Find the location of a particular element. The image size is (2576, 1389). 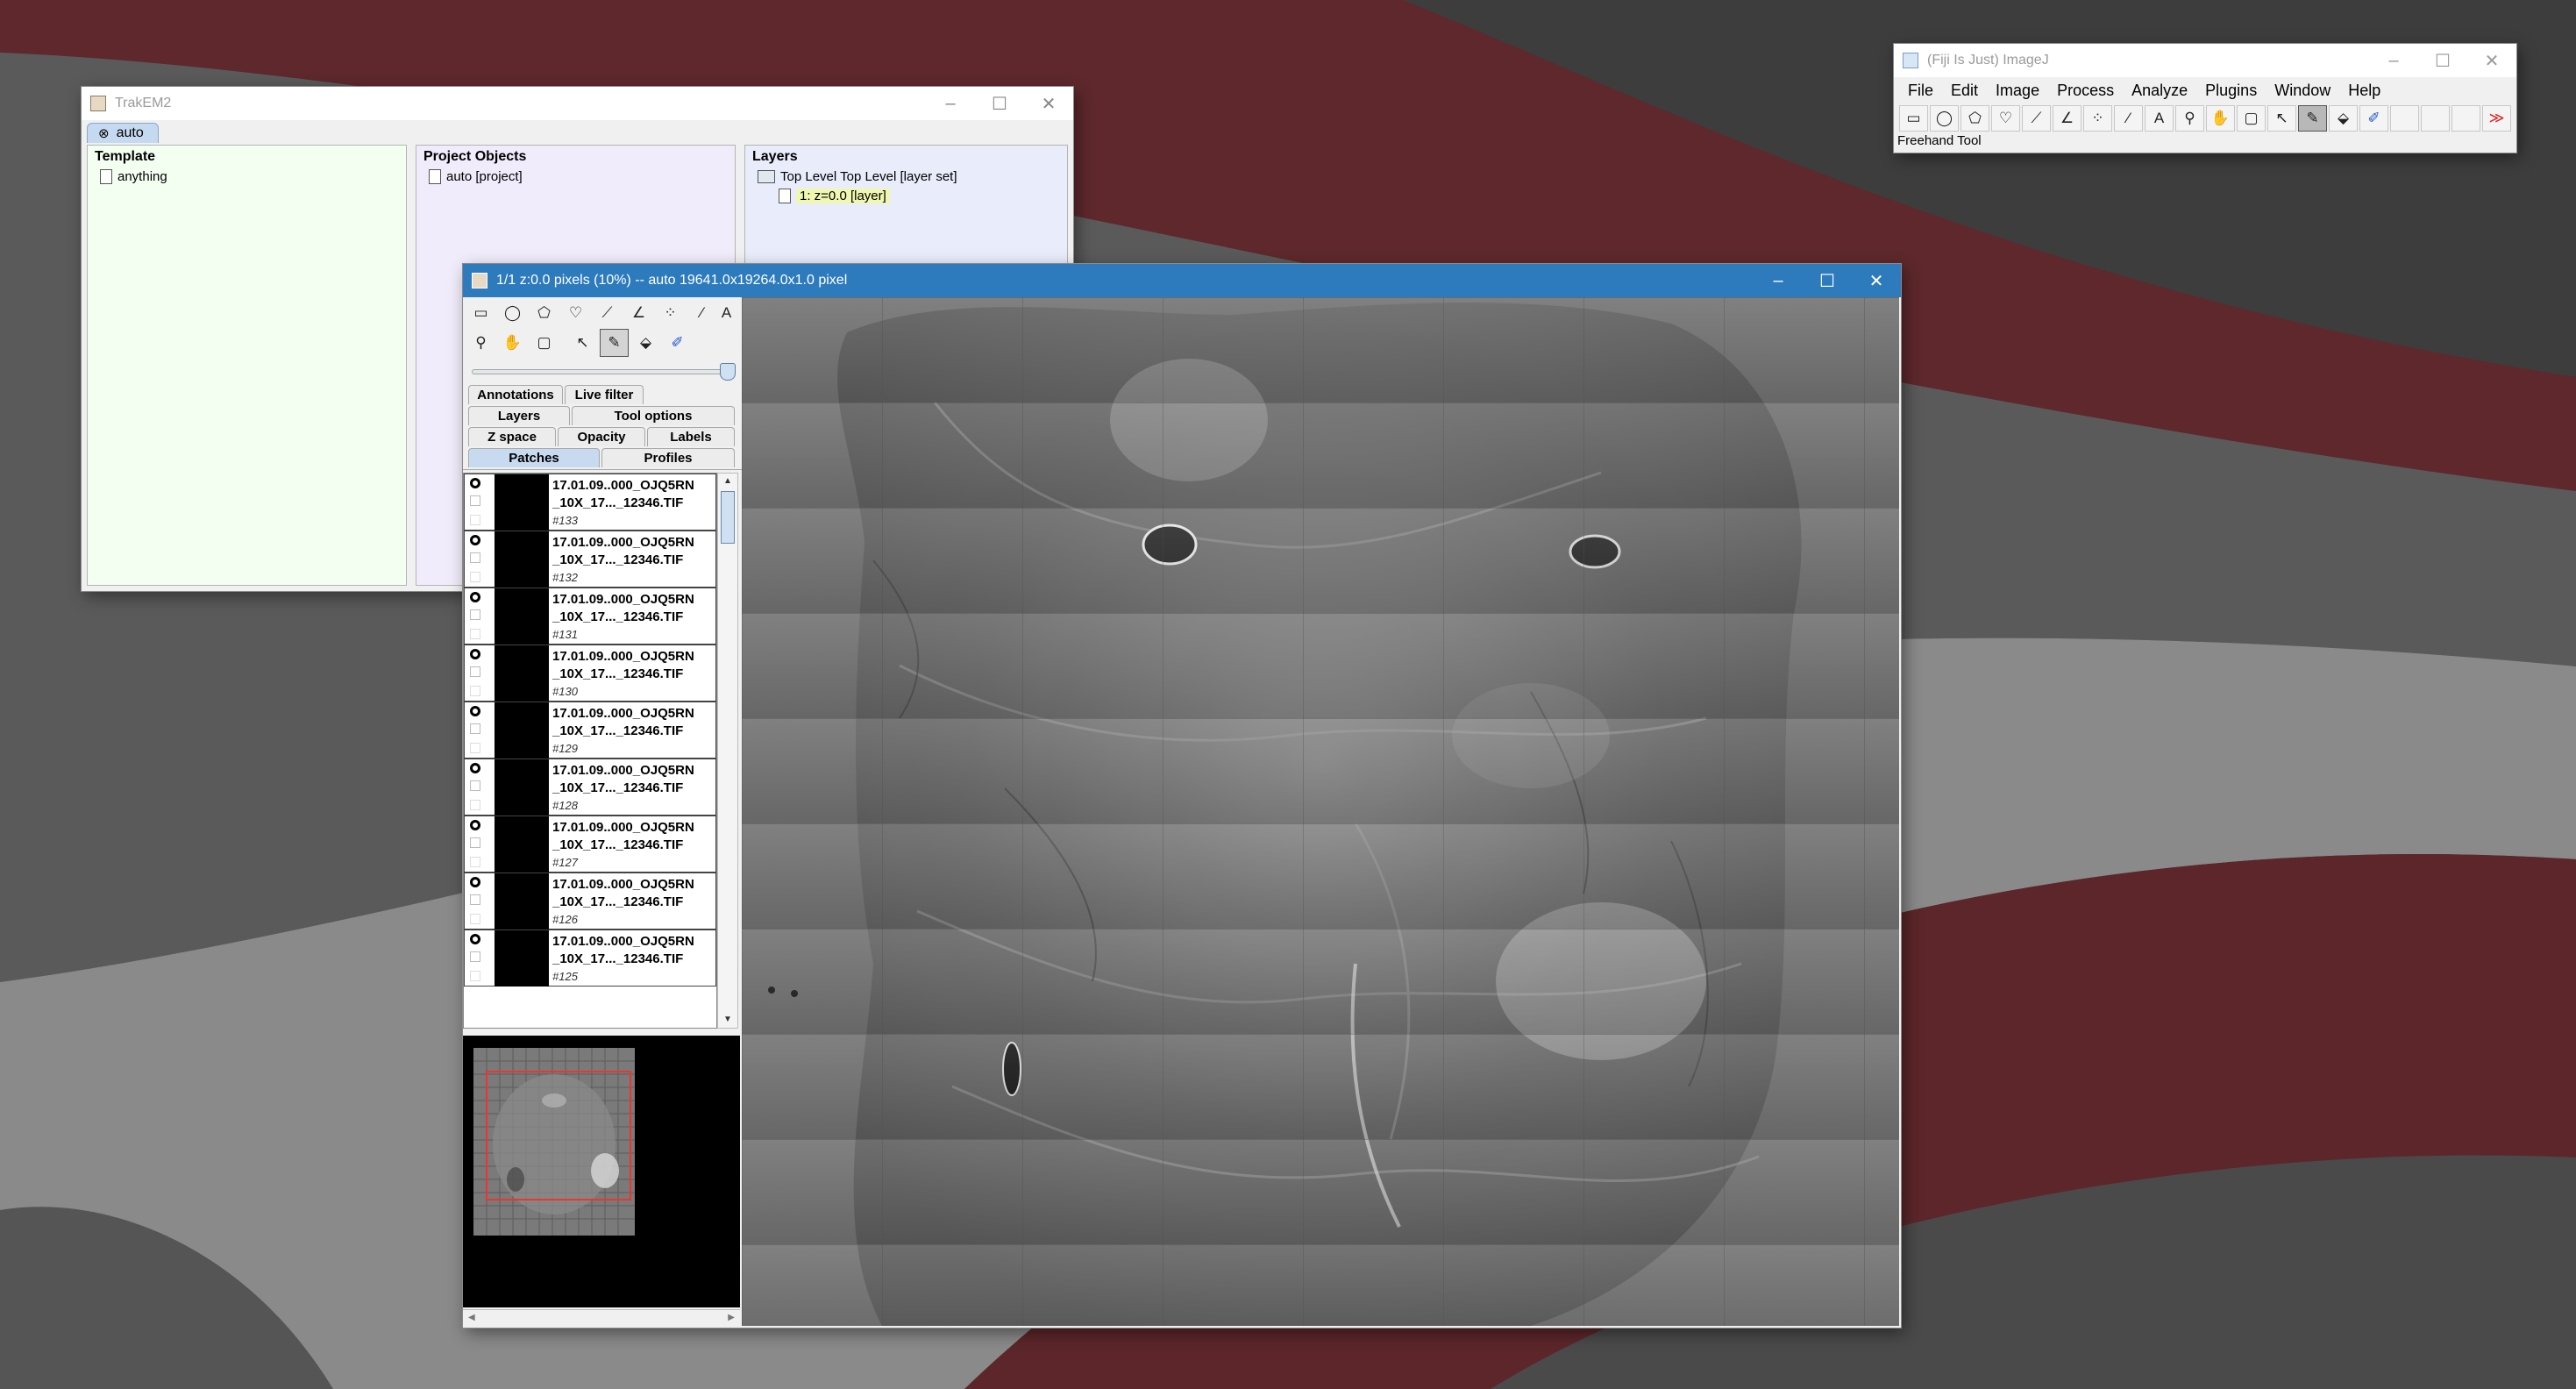

patch-list-scrollbar: ▲ ▼ is located at coordinates (727, 751).